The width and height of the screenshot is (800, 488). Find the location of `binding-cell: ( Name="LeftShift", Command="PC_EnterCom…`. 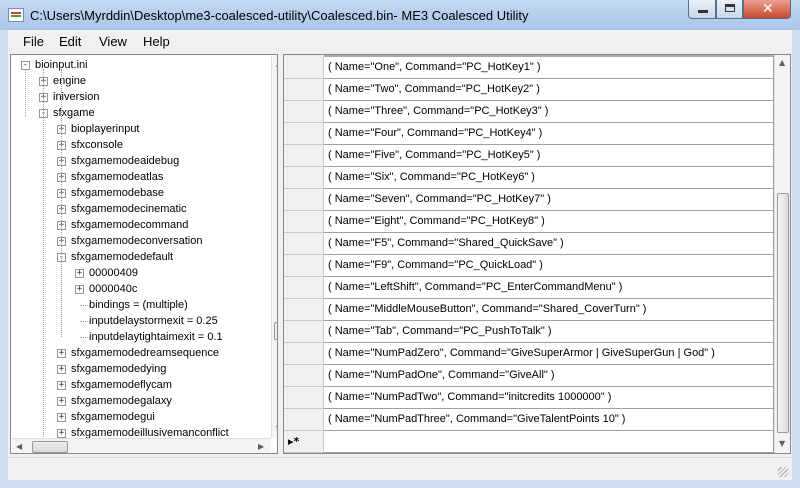

binding-cell: ( Name="LeftShift", Command="PC_EnterCom… is located at coordinates (549, 288).